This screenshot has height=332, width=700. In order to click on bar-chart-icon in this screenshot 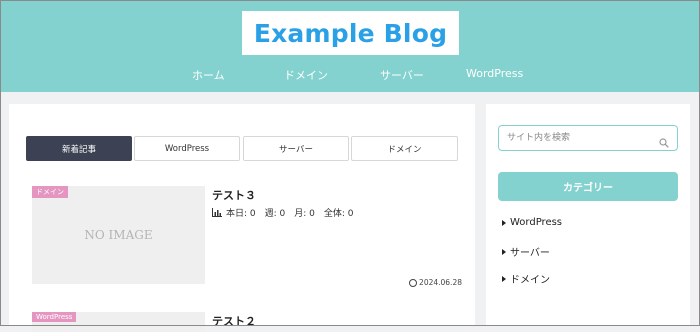, I will do `click(217, 212)`.